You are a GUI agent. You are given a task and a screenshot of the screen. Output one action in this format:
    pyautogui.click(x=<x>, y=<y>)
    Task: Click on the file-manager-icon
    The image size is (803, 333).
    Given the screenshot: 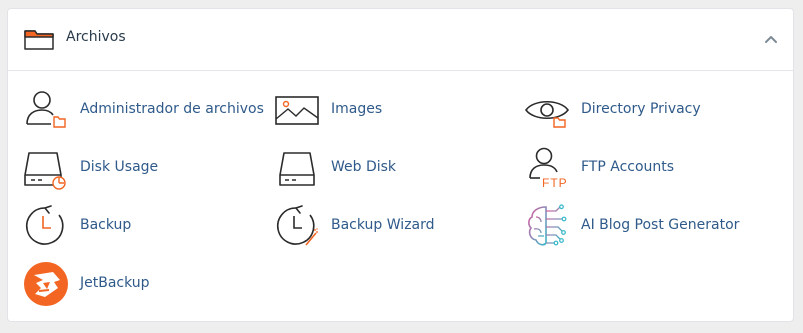 What is the action you would take?
    pyautogui.click(x=46, y=109)
    